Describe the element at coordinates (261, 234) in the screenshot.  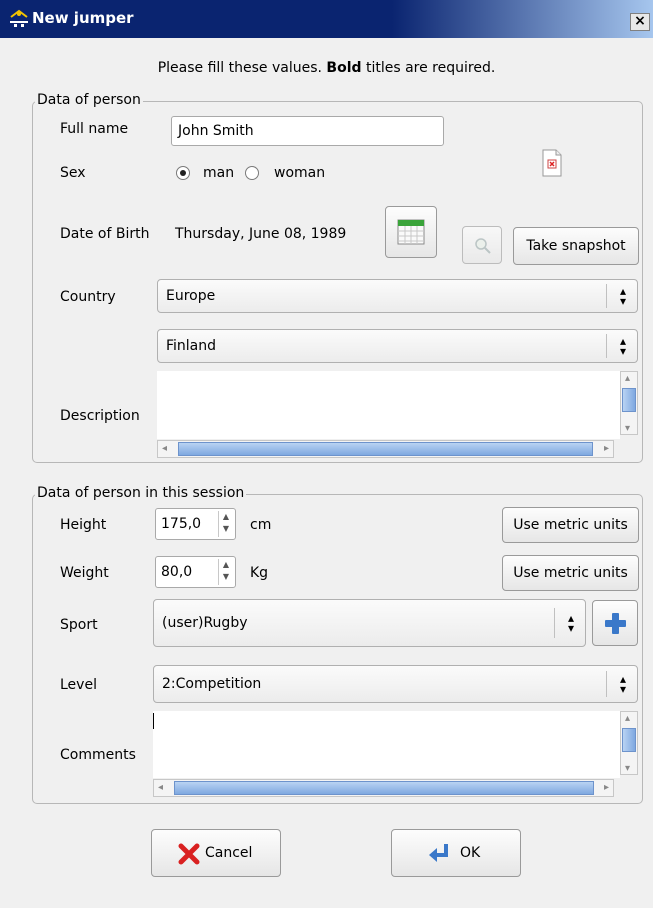
I see `dob-value: Thursday, June 08, 1989` at that location.